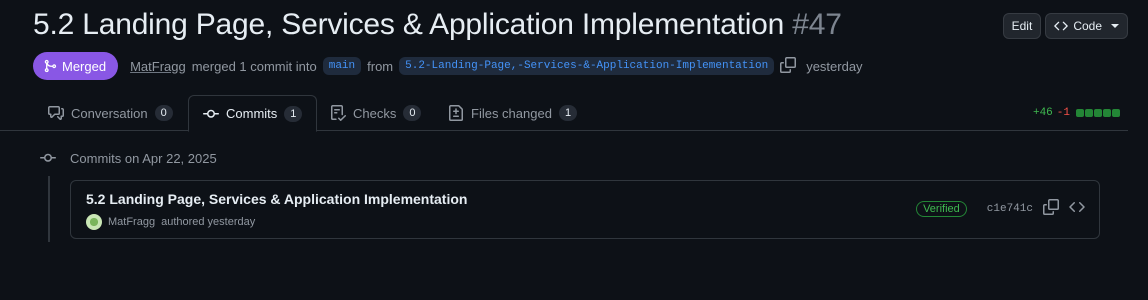 The height and width of the screenshot is (300, 1148). What do you see at coordinates (817, 24) in the screenshot?
I see `pr-number: #47` at bounding box center [817, 24].